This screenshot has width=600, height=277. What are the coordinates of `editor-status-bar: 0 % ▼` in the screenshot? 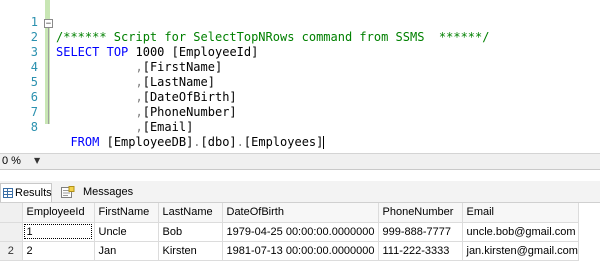 It's located at (300, 161).